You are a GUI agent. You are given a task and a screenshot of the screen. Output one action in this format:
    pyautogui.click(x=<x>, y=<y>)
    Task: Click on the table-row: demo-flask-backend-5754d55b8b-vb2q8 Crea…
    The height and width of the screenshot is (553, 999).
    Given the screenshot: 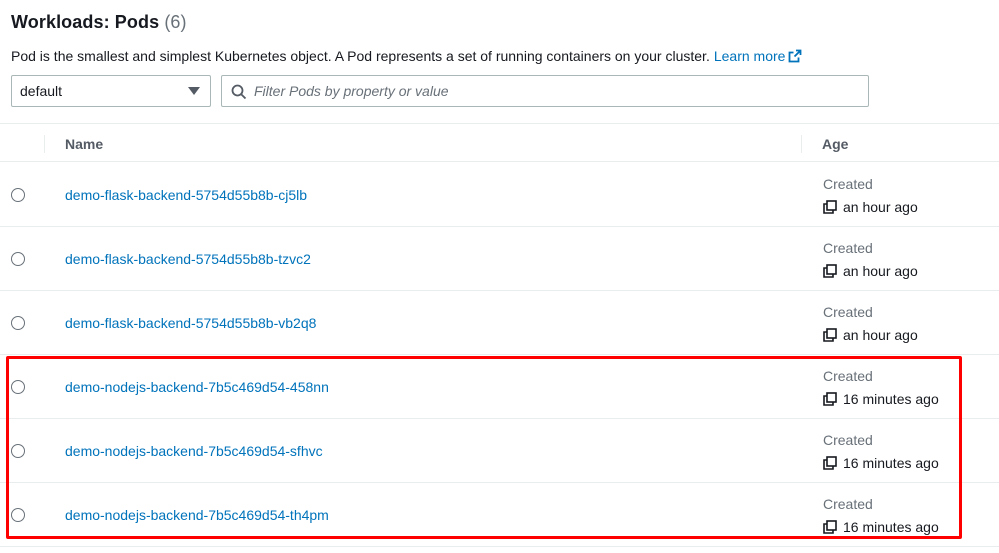 What is the action you would take?
    pyautogui.click(x=499, y=323)
    